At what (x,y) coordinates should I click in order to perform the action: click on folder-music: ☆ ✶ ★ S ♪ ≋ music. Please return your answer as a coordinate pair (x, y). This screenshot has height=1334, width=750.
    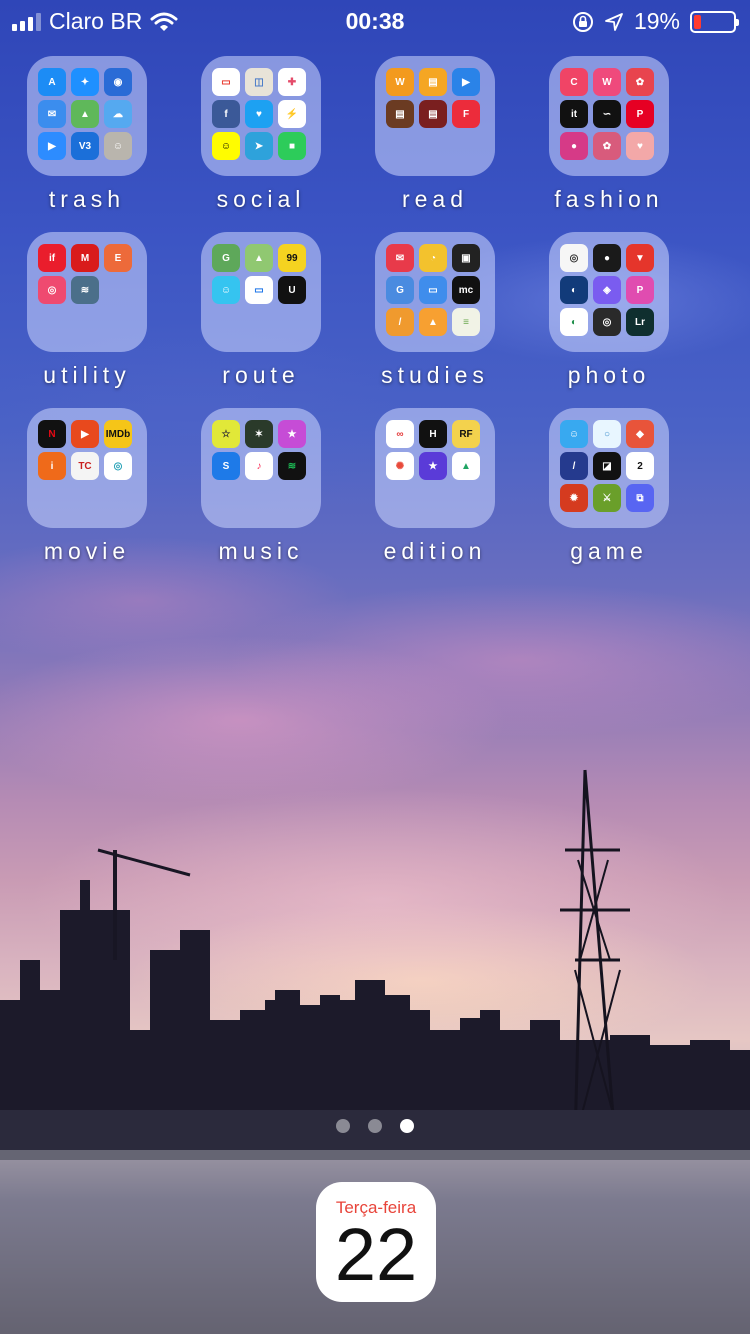
    Looking at the image, I should click on (261, 488).